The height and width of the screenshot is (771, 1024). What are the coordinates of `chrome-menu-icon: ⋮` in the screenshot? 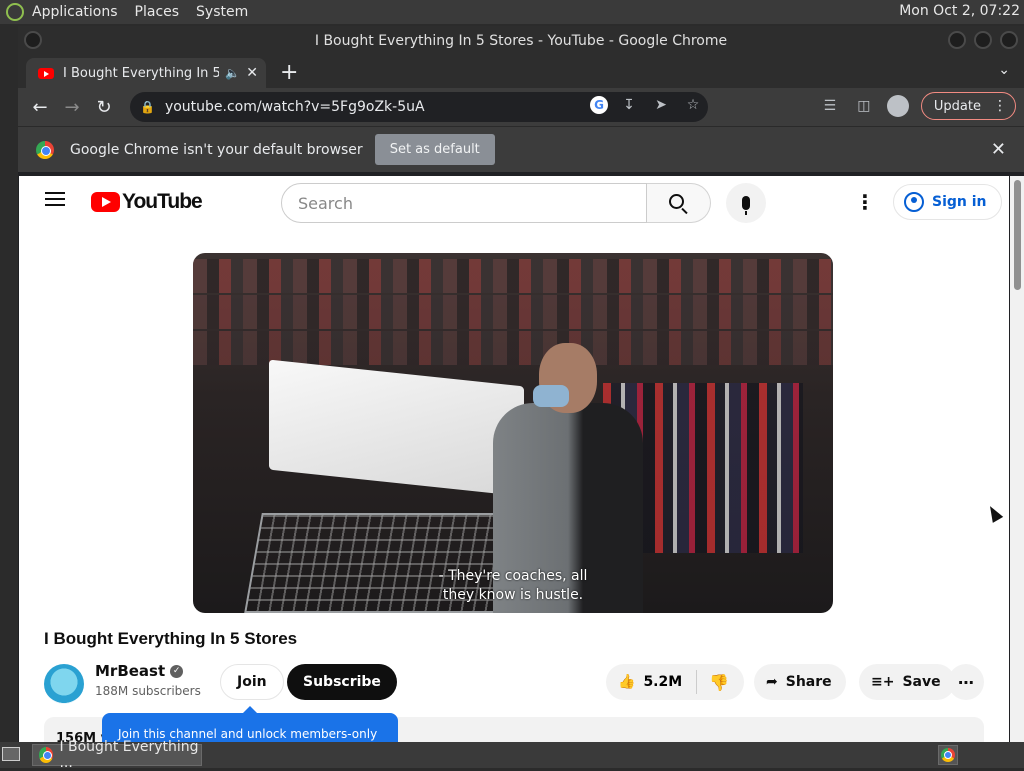 It's located at (1000, 106).